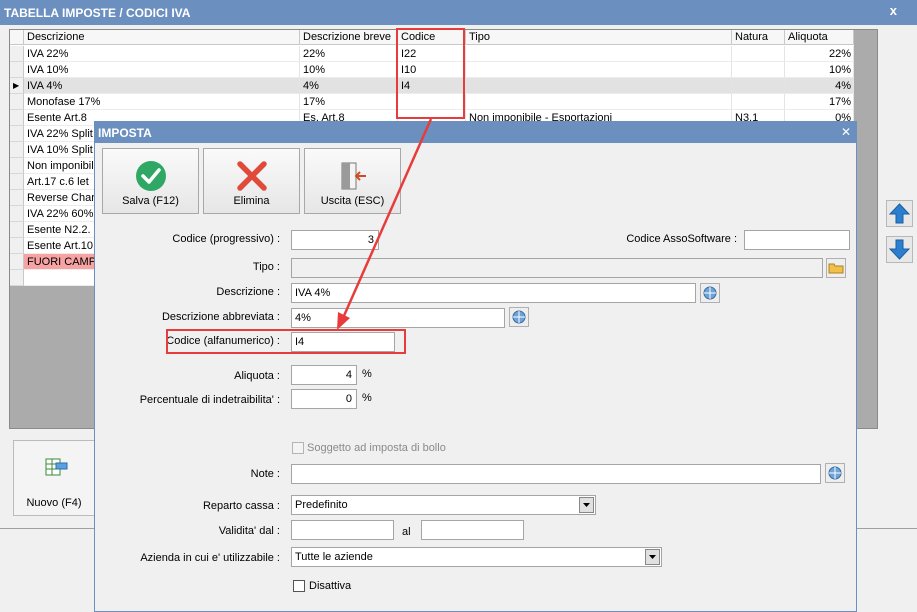  What do you see at coordinates (385, 224) in the screenshot?
I see `annotation-arrow` at bounding box center [385, 224].